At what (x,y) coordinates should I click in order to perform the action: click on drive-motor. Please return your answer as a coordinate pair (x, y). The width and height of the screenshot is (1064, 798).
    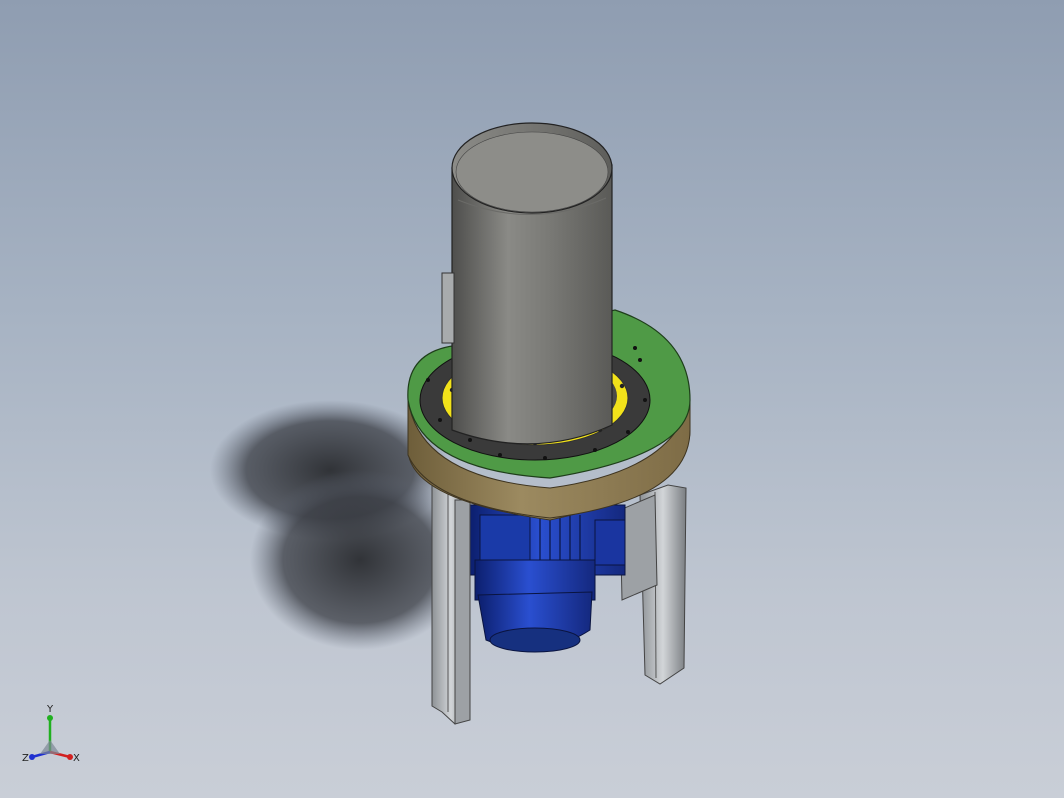
    Looking at the image, I should click on (547, 578).